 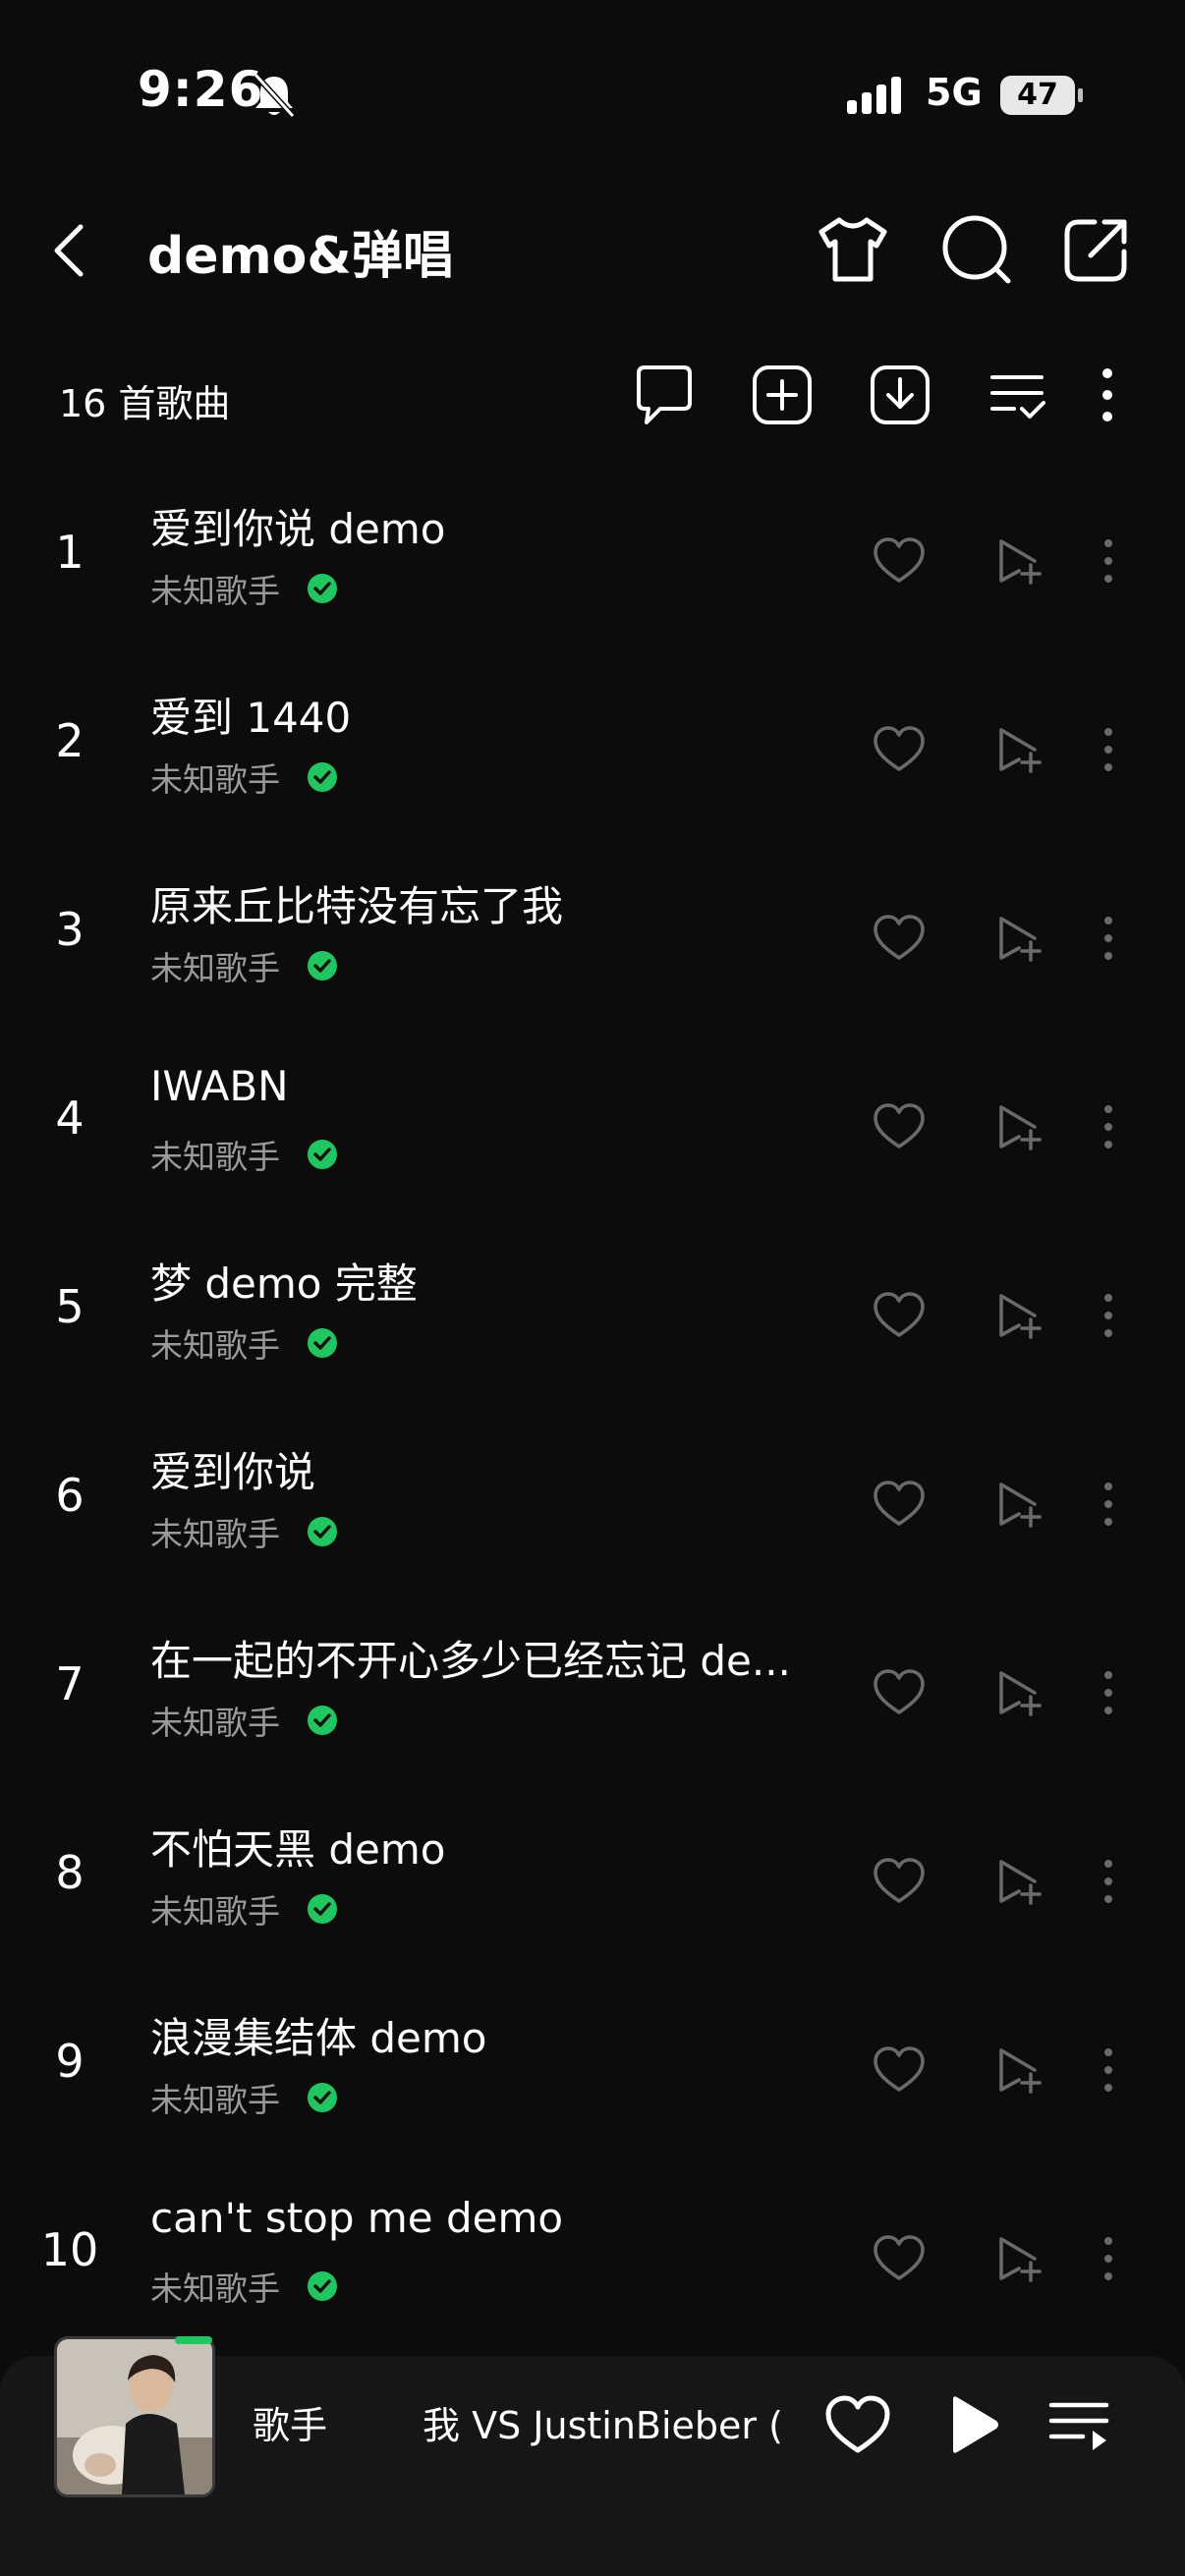 What do you see at coordinates (201, 89) in the screenshot?
I see `status-time: 9:26` at bounding box center [201, 89].